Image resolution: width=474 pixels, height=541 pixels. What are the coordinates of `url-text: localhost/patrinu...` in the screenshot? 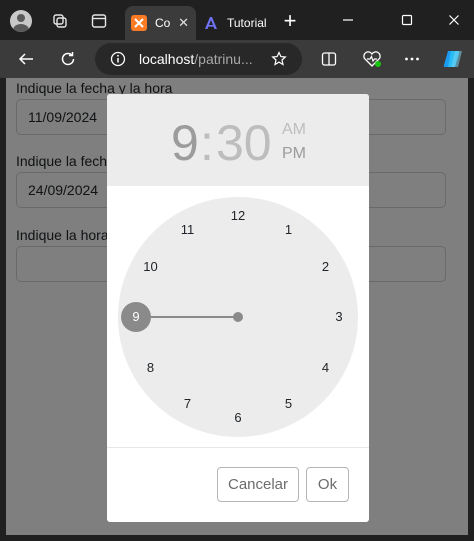 It's located at (209, 59).